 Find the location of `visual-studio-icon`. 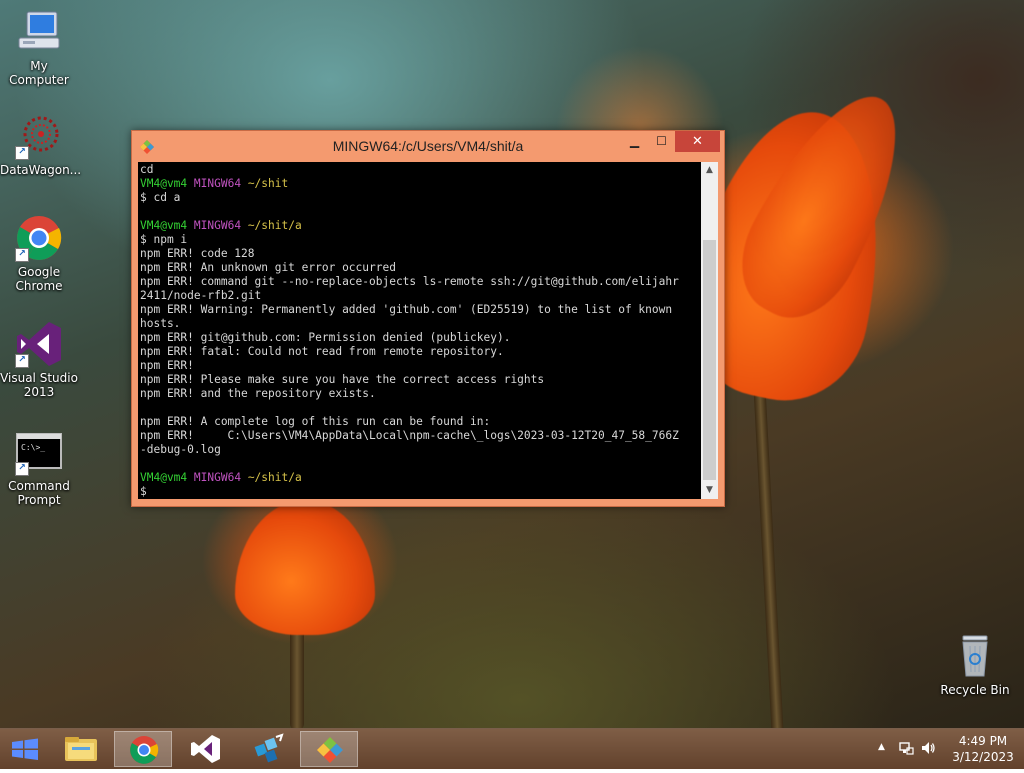

visual-studio-icon is located at coordinates (205, 749).